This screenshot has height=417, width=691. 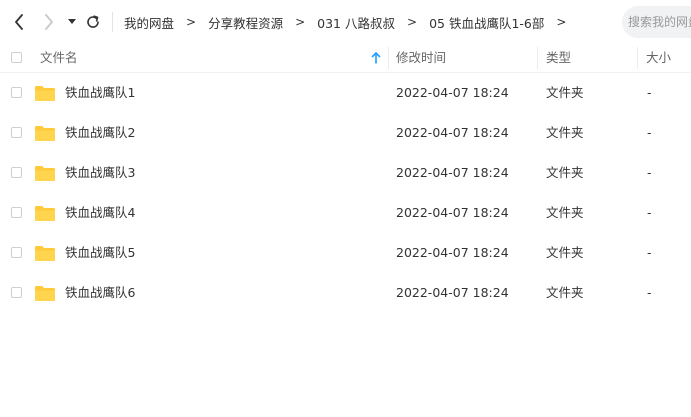 I want to click on search-box, so click(x=656, y=22).